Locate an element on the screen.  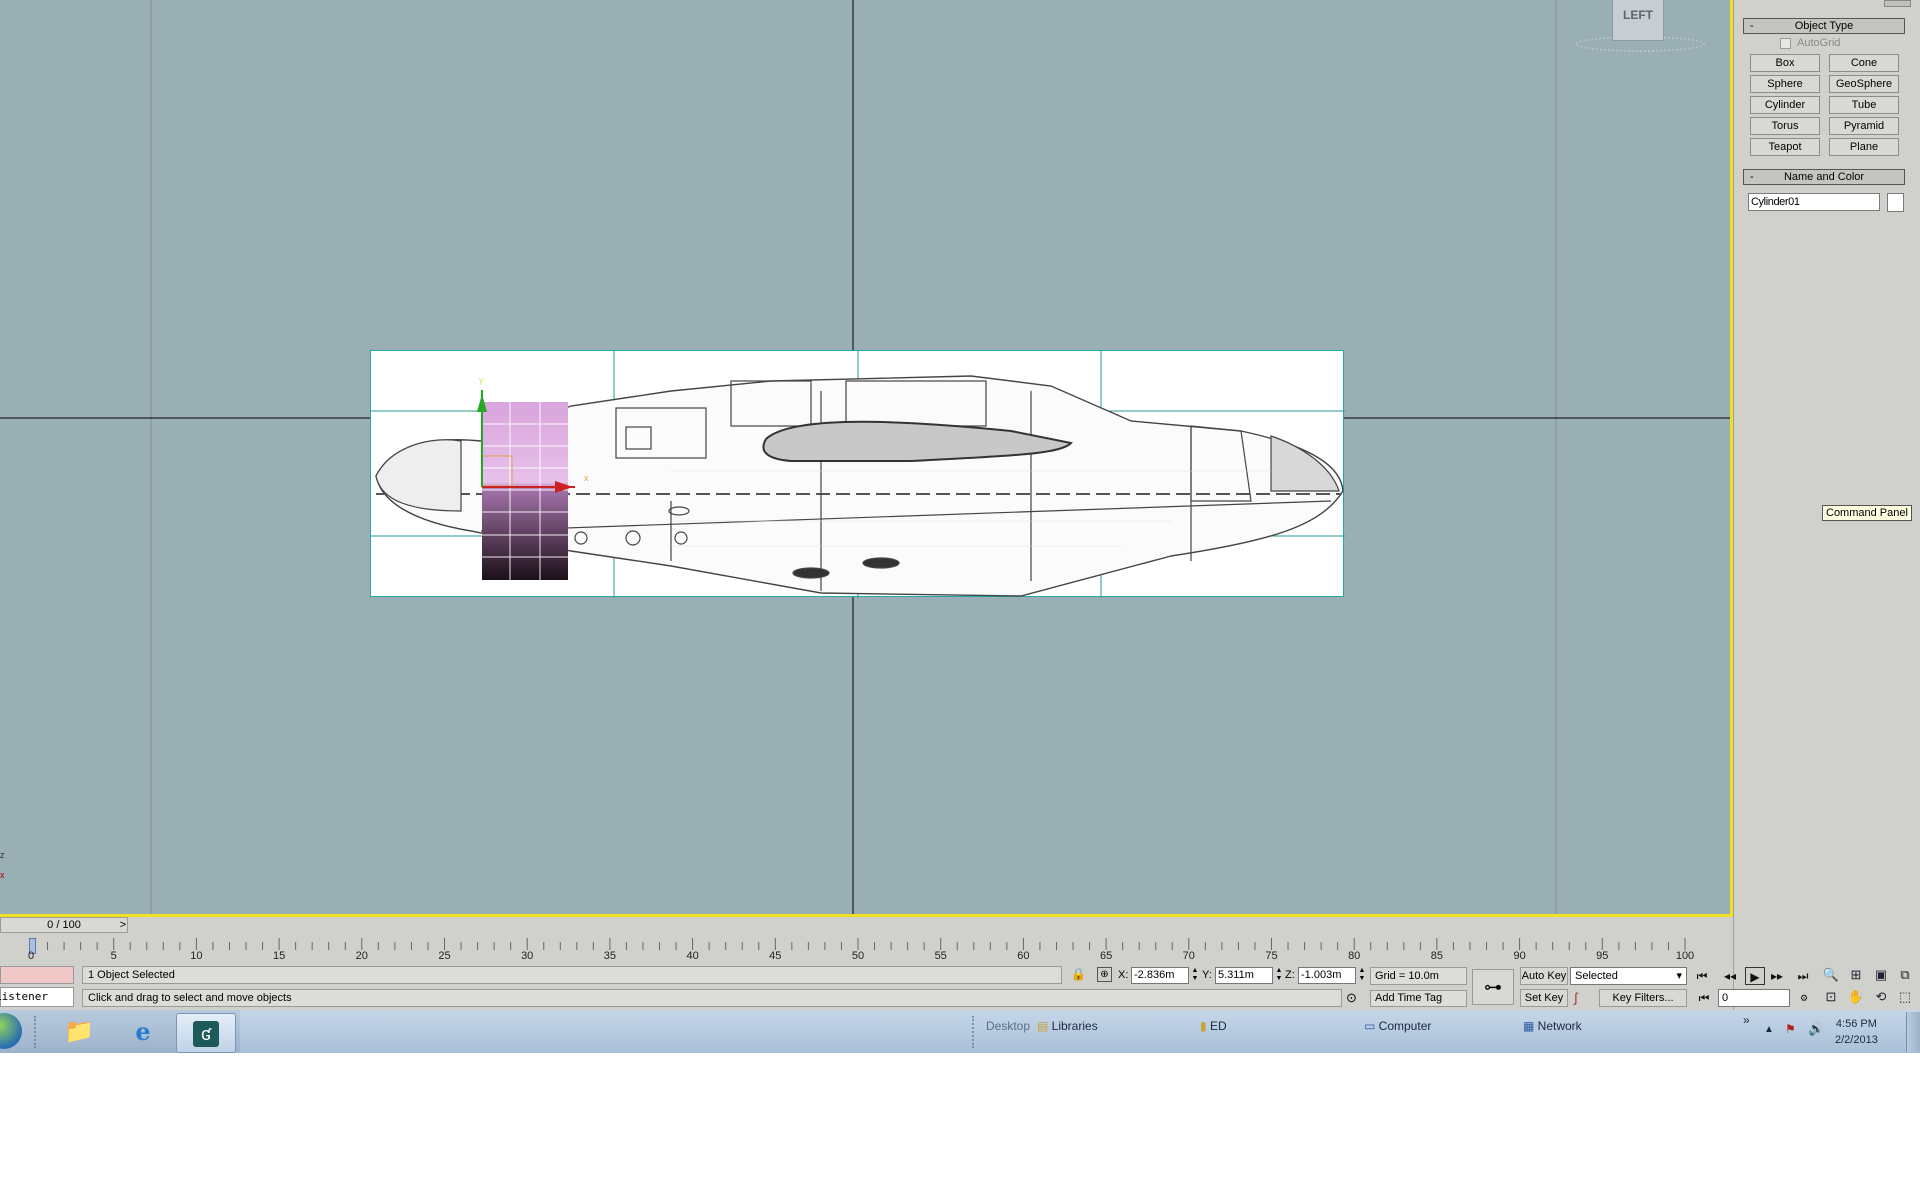
action-center-icon: ⚑ is located at coordinates (1790, 1029).